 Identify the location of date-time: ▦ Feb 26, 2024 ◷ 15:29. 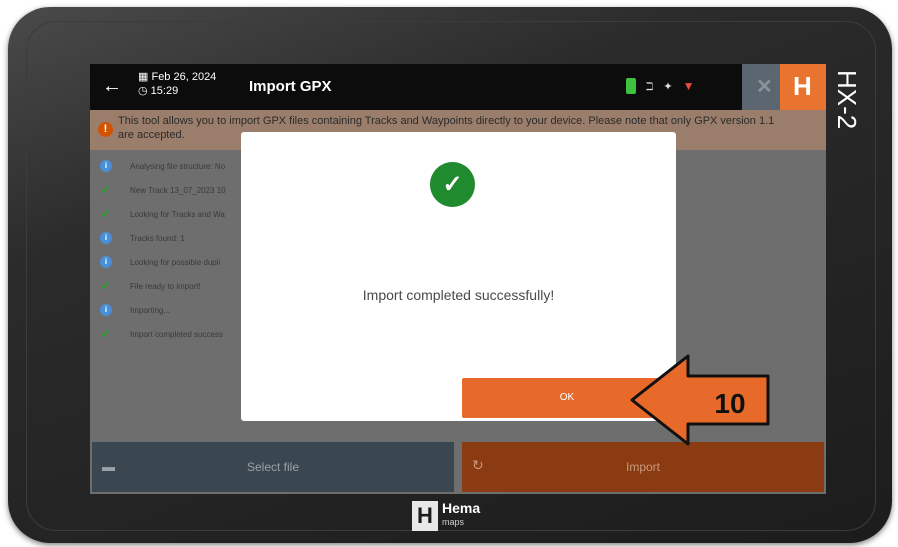
(177, 84).